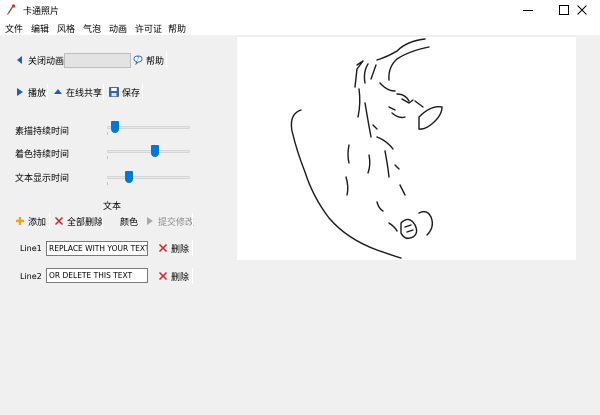  What do you see at coordinates (42, 155) in the screenshot?
I see `color-duration-label: 着色持续时间` at bounding box center [42, 155].